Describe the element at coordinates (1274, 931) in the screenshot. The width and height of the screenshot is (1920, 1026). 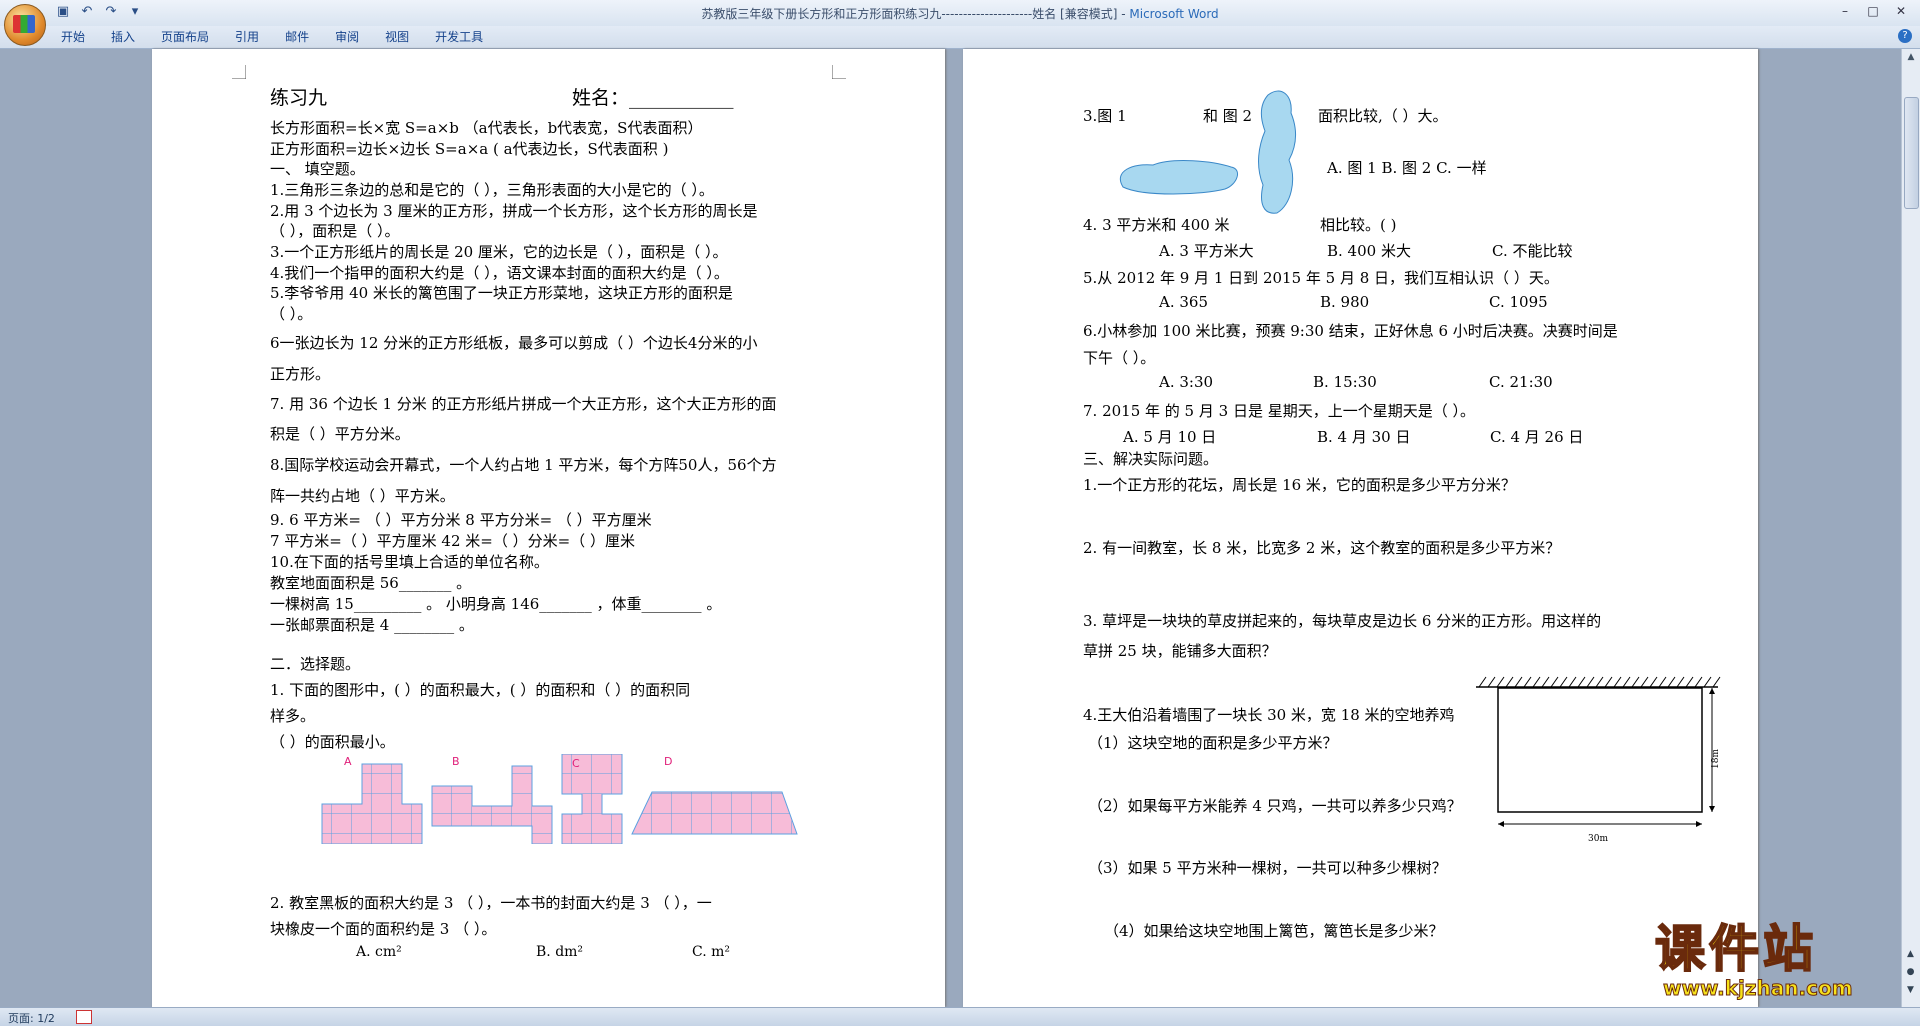
I see `question-text: （4）如果给这块空地围上篱笆，篱笆长是多少米？` at that location.